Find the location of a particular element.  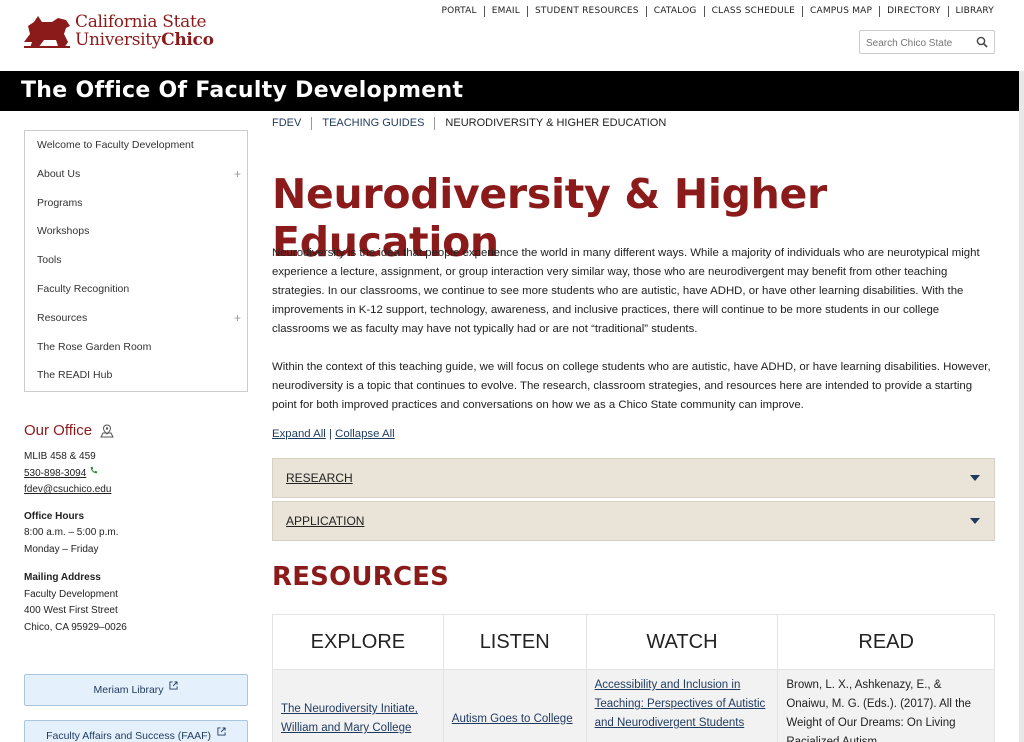

sidebar-item-label: Programs is located at coordinates (60, 202).